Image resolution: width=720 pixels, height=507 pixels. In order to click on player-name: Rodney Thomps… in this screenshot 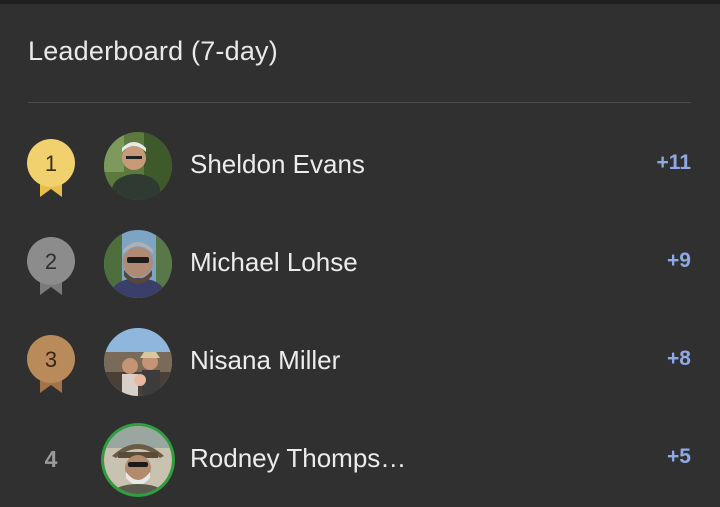, I will do `click(298, 458)`.